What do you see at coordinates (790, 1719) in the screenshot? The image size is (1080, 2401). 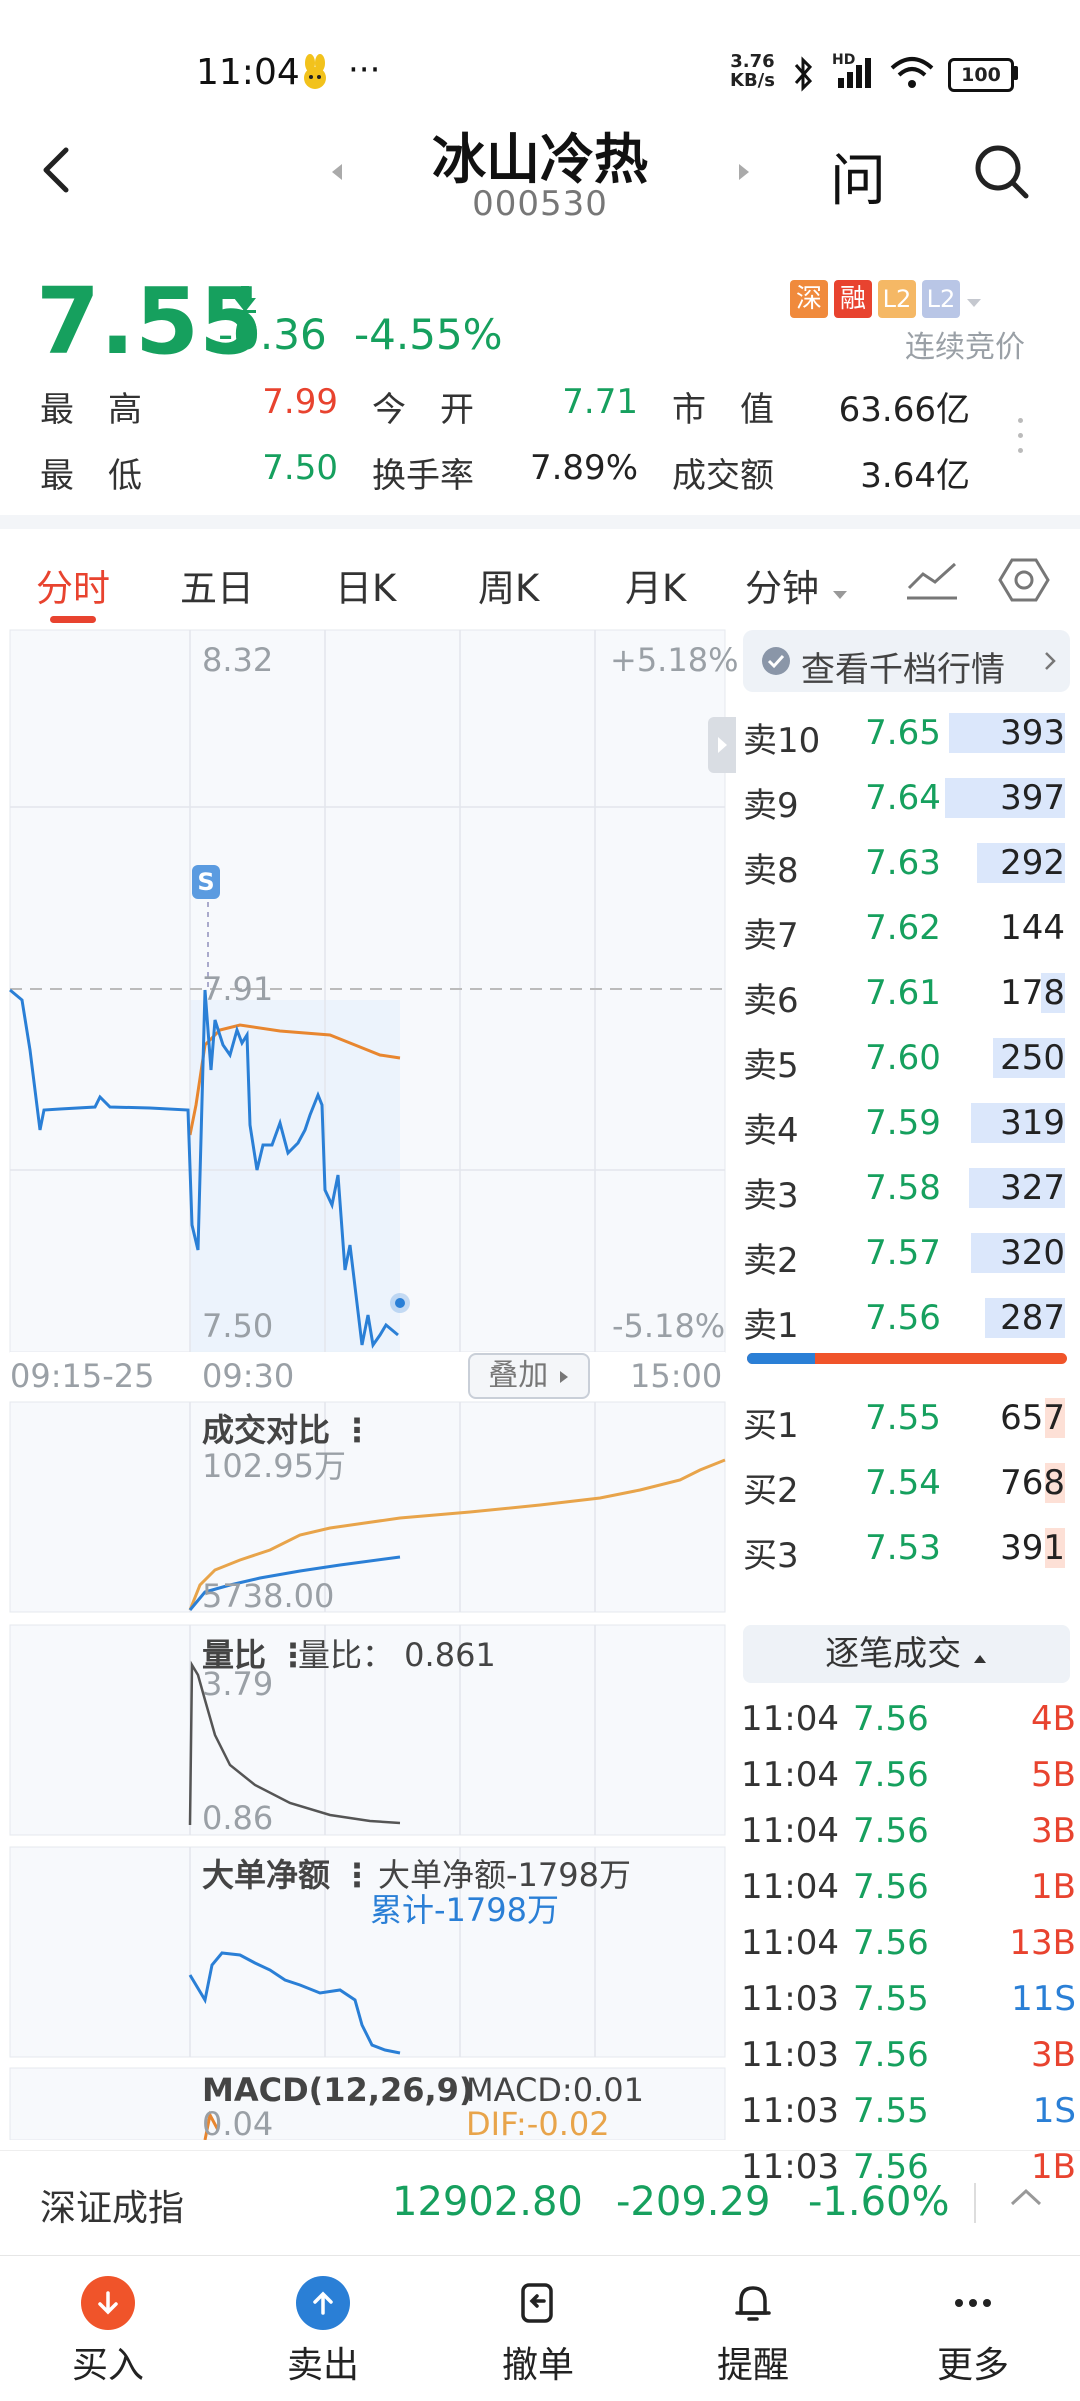 I see `trade-time: 11:04` at bounding box center [790, 1719].